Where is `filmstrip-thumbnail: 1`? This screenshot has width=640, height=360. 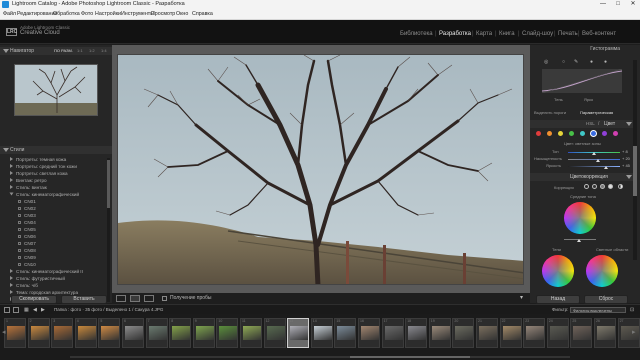
filmstrip-thumbnail: 1 is located at coordinates (15, 333).